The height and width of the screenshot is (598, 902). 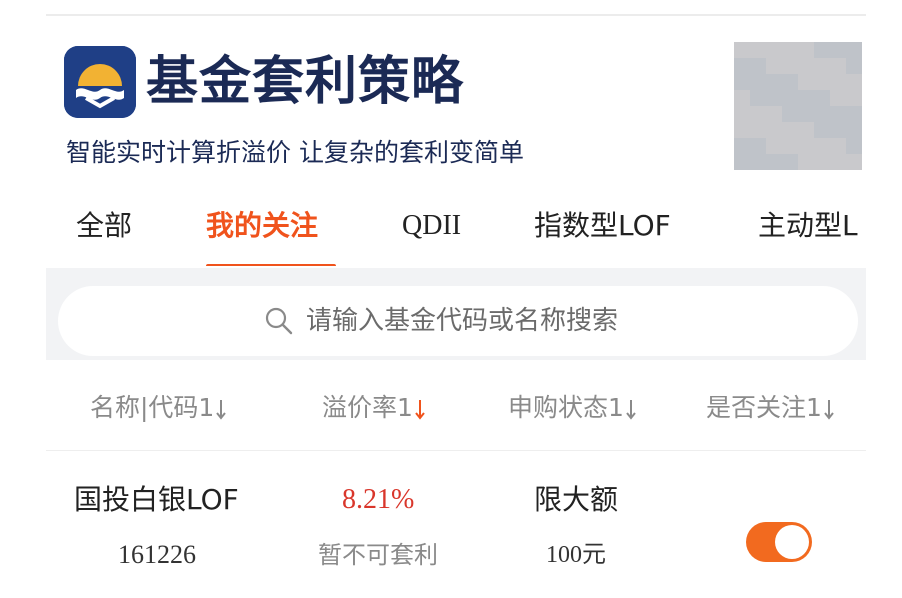 What do you see at coordinates (602, 236) in the screenshot?
I see `tab-index-lof: 指数型LOF` at bounding box center [602, 236].